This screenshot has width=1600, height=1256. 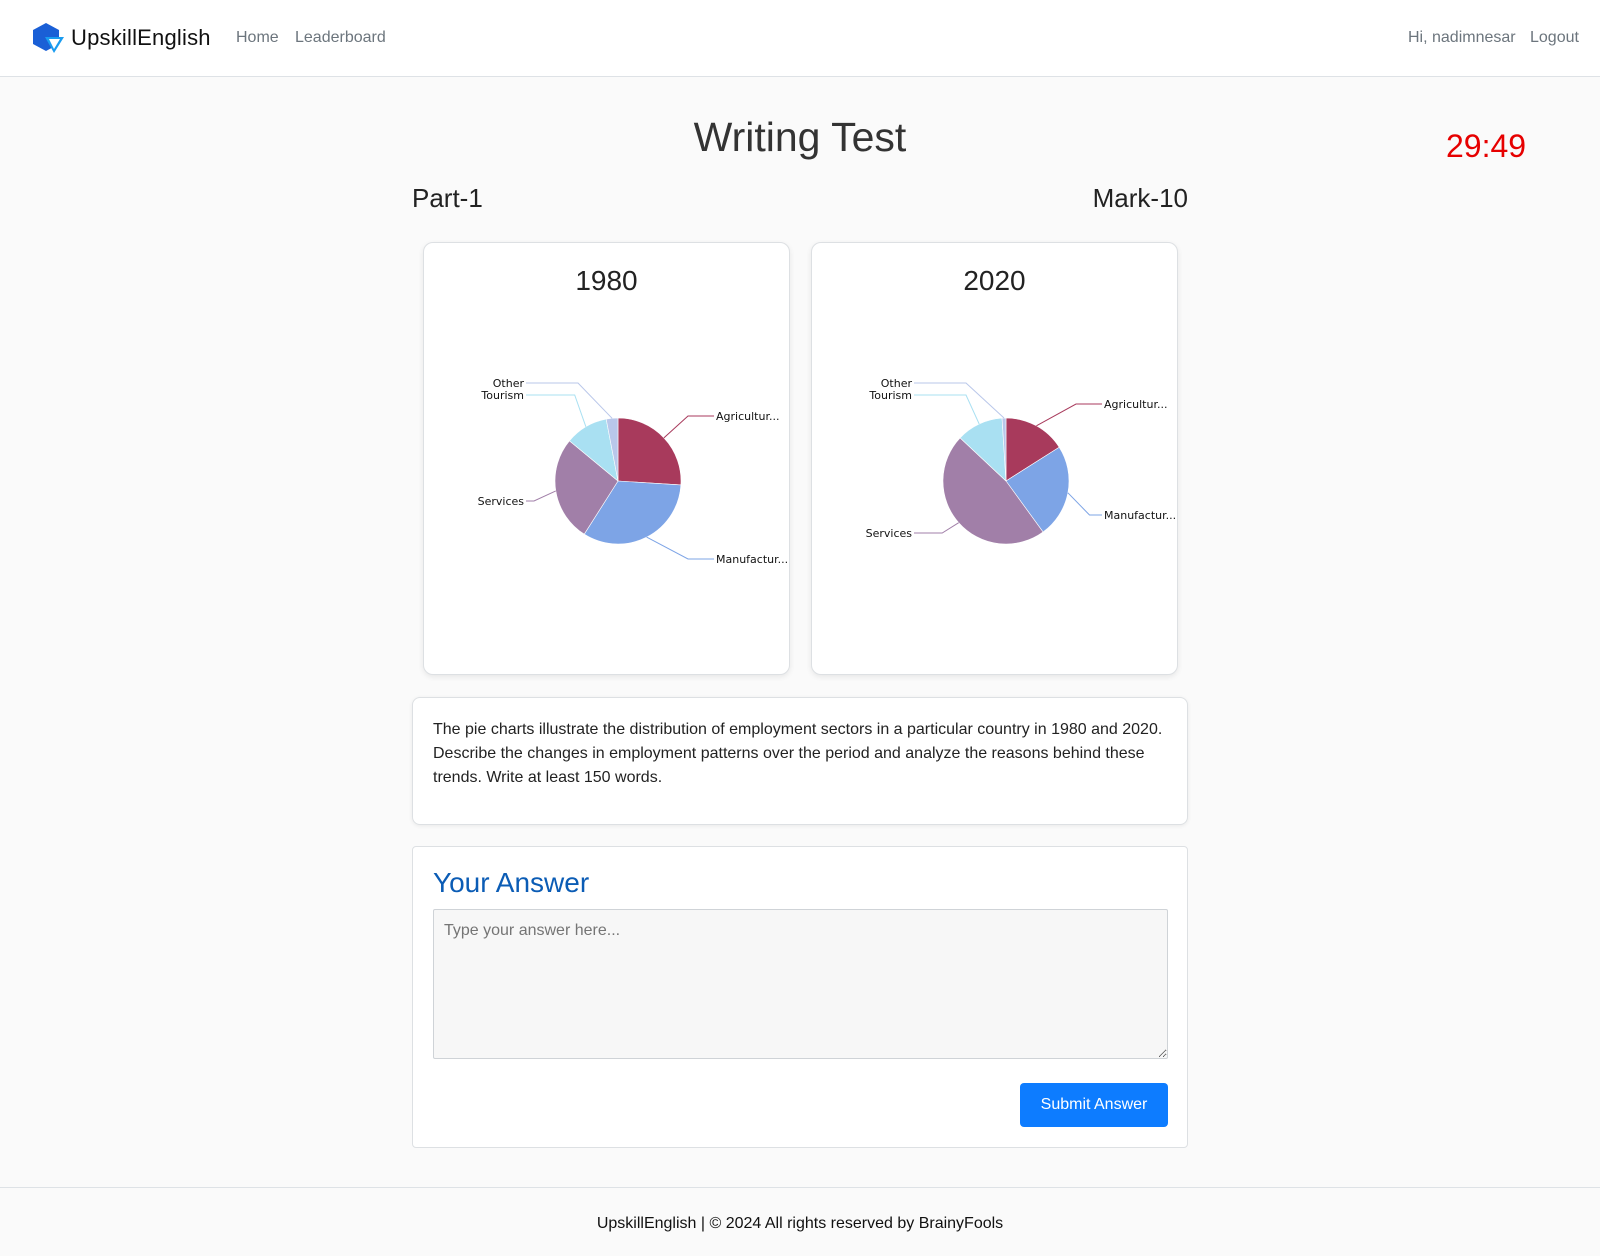 I want to click on pie-leader-line-tourism-2020, so click(x=947, y=409).